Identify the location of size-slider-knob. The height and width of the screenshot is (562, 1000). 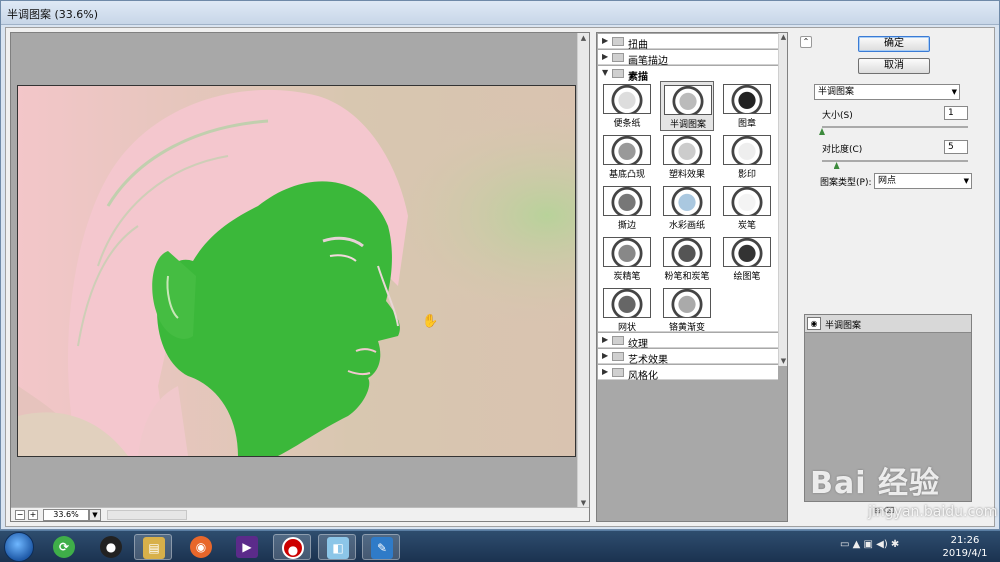
(822, 131).